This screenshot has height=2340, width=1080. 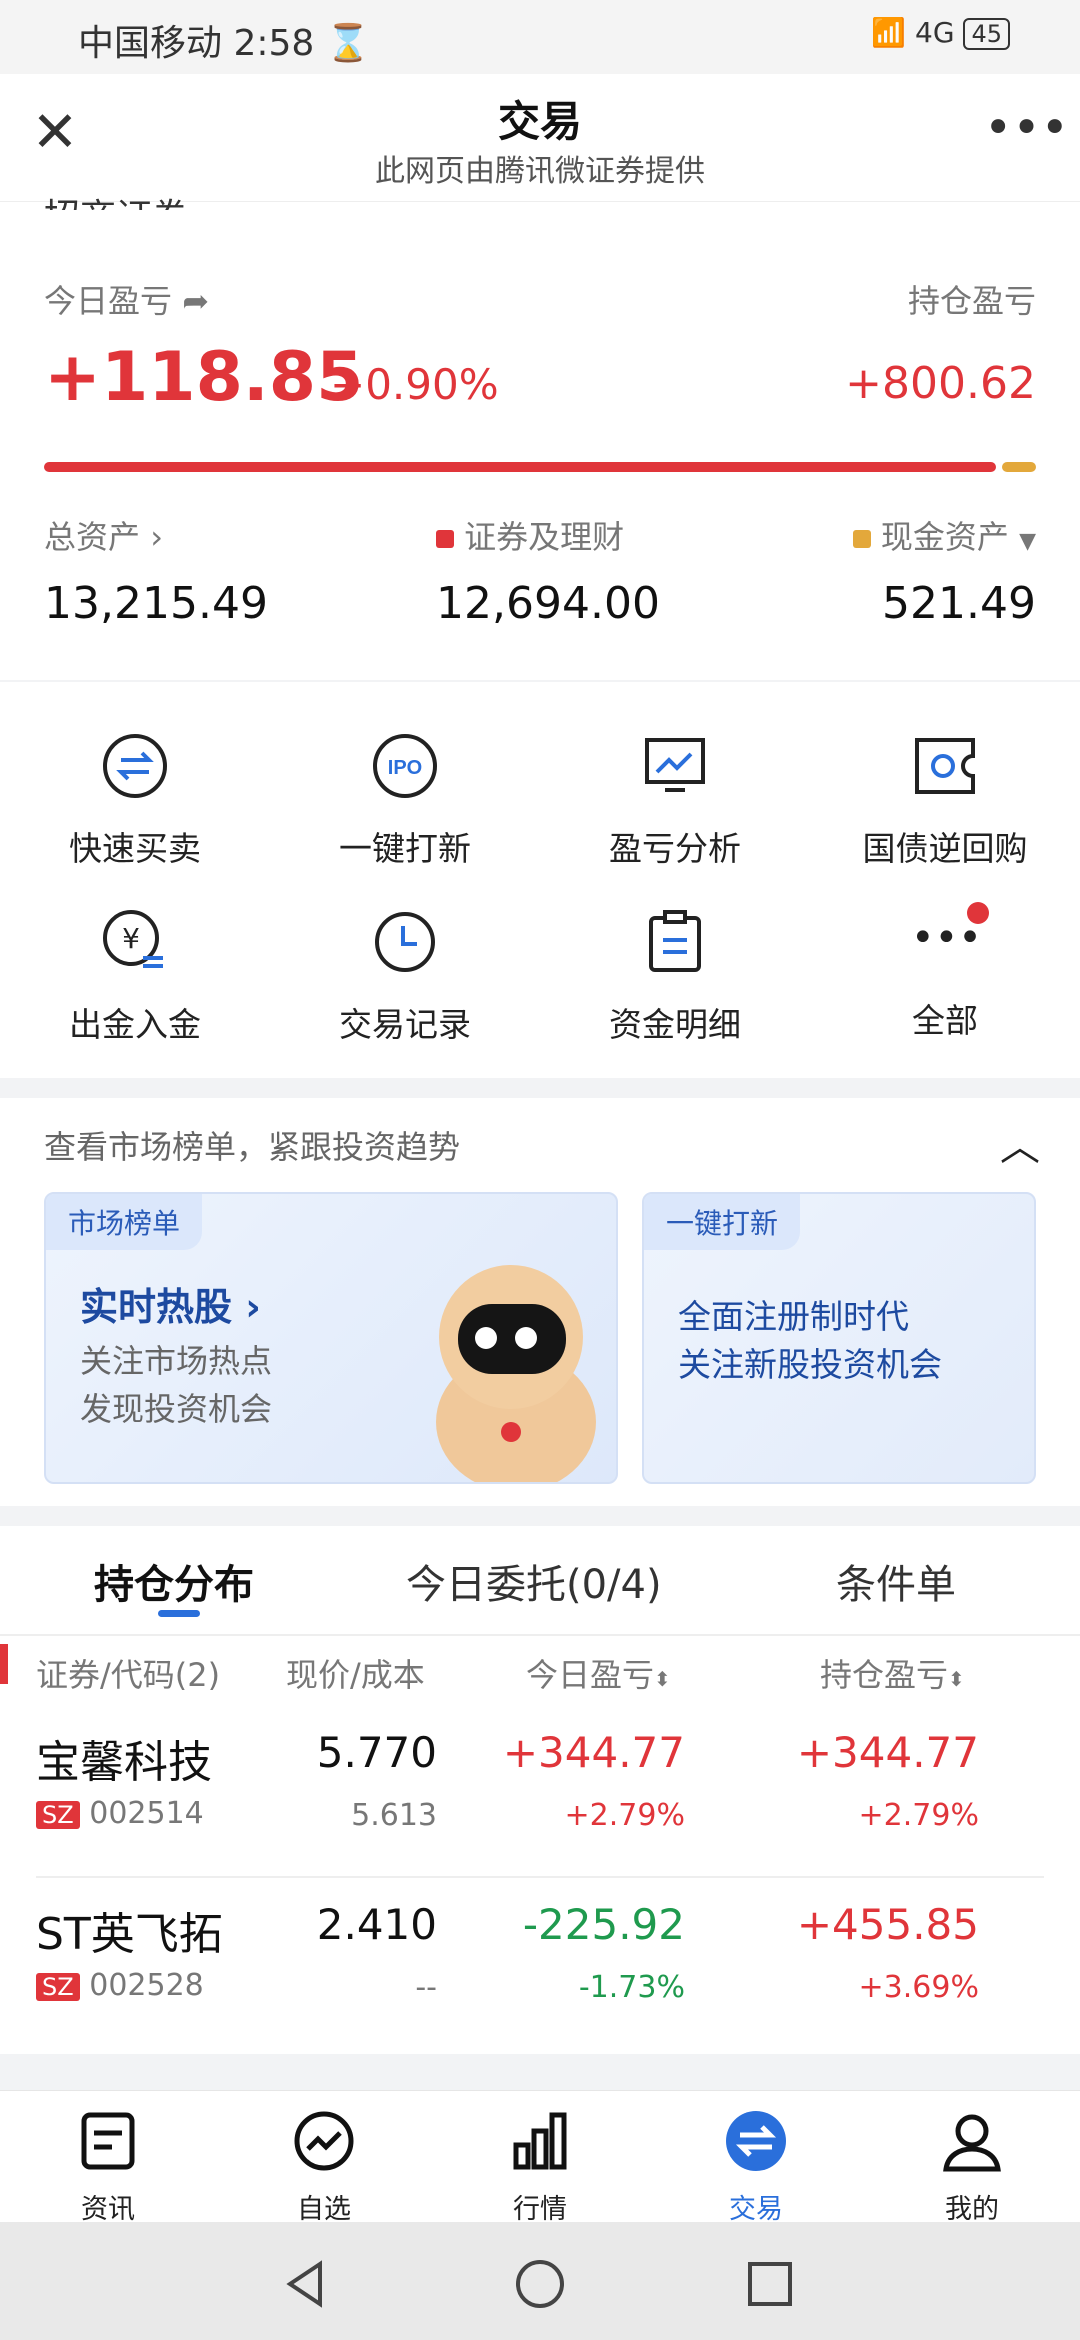 I want to click on grid-item-repo: 国债逆回购, so click(x=945, y=801).